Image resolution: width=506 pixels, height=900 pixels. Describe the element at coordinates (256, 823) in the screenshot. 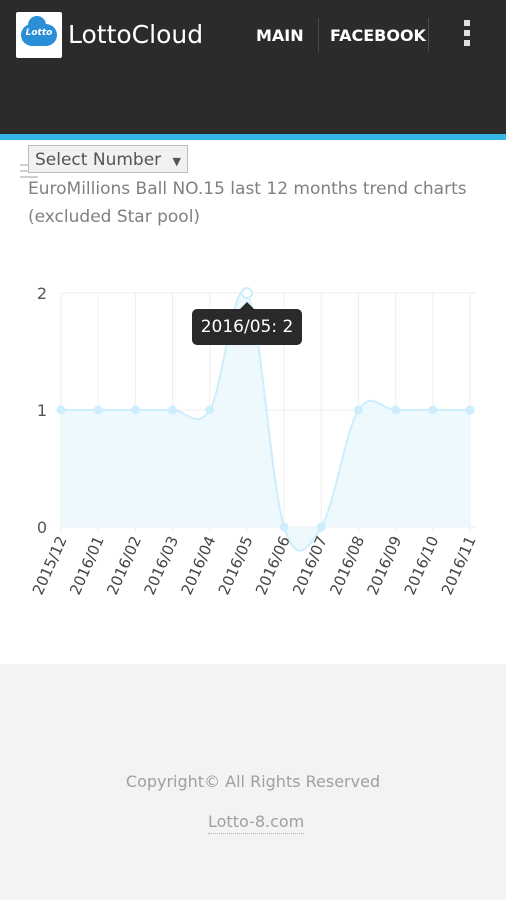

I see `site-link: Lotto-8.com` at that location.